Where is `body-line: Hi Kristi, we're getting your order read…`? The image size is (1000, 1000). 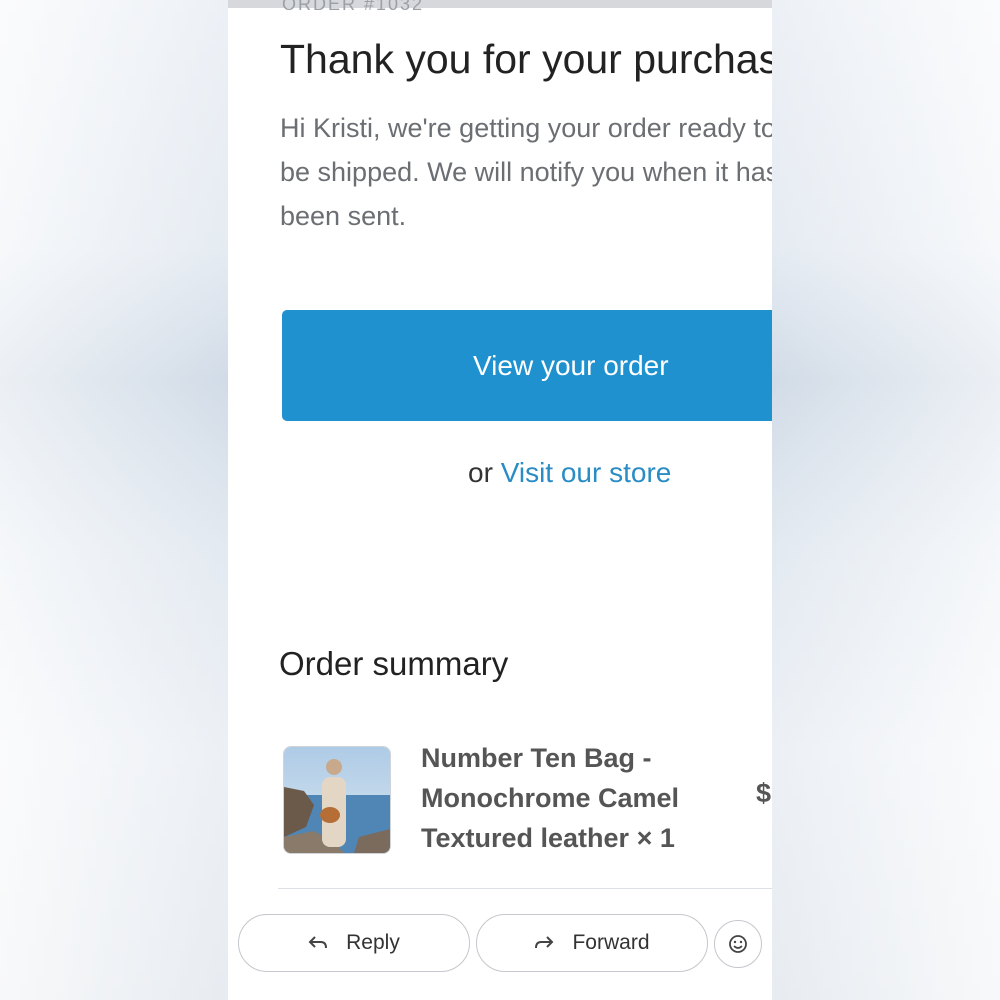 body-line: Hi Kristi, we're getting your order read… is located at coordinates (526, 128).